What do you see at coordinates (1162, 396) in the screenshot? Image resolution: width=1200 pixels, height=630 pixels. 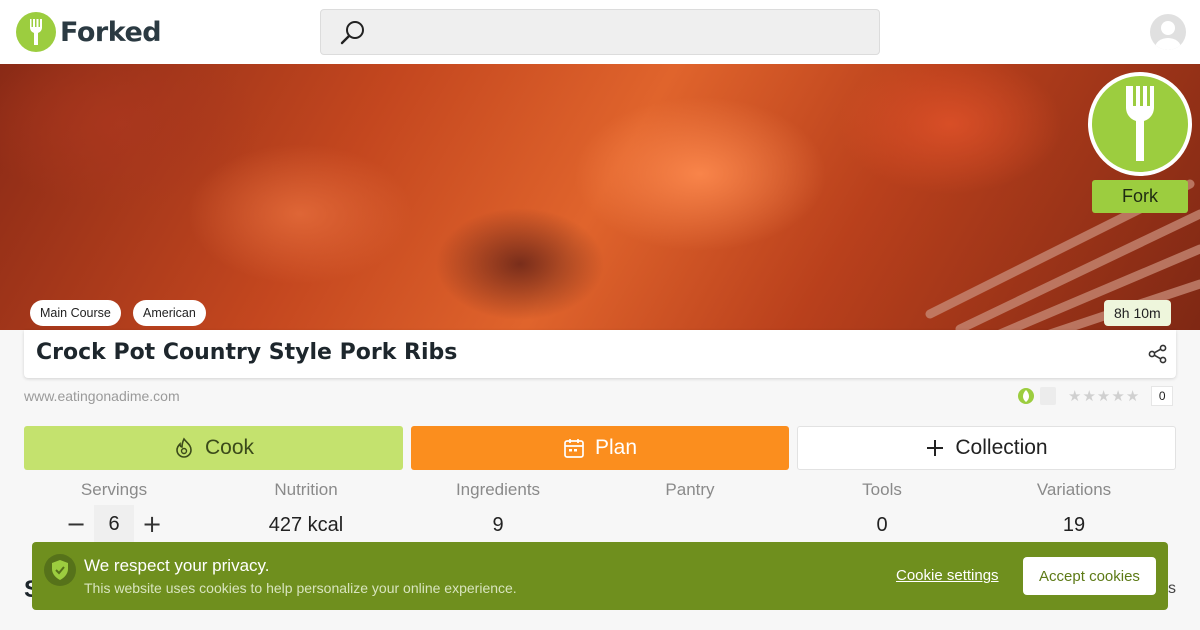 I see `rating-count: 0` at bounding box center [1162, 396].